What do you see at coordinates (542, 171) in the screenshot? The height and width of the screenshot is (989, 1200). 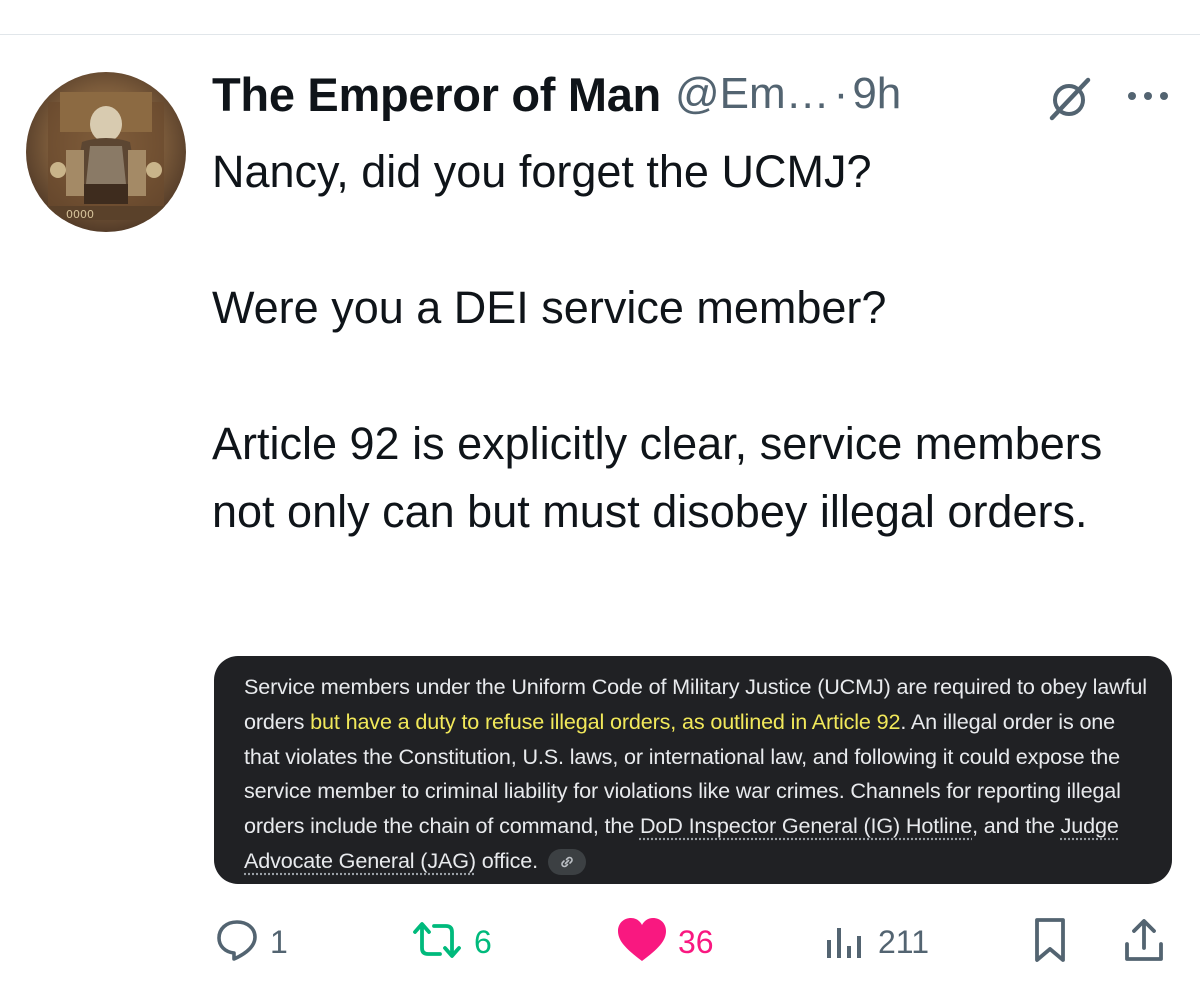 I see `tweet-line-1: Nancy, did you forget the UCMJ?` at bounding box center [542, 171].